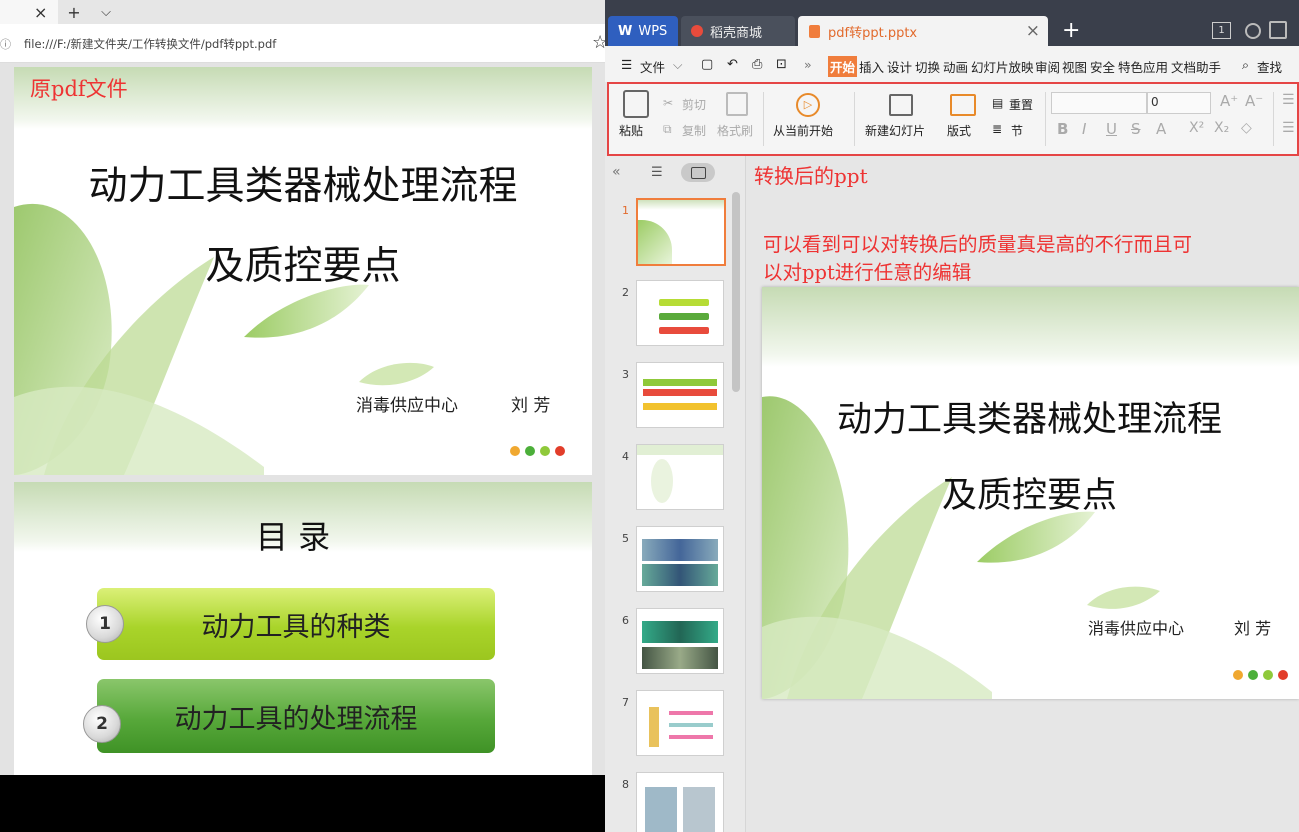  Describe the element at coordinates (927, 66) in the screenshot. I see `menu-transition: 切换` at that location.